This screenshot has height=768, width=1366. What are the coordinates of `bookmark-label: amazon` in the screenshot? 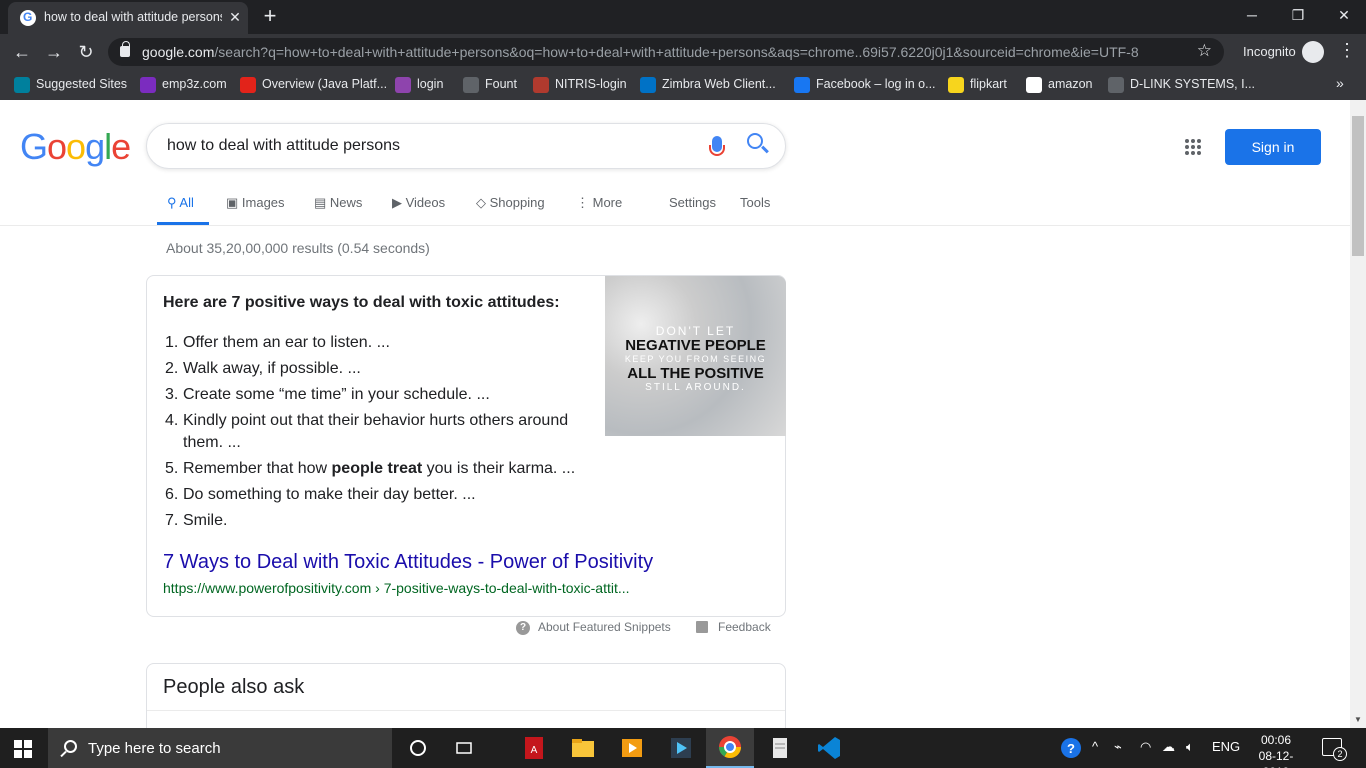 It's located at (1070, 84).